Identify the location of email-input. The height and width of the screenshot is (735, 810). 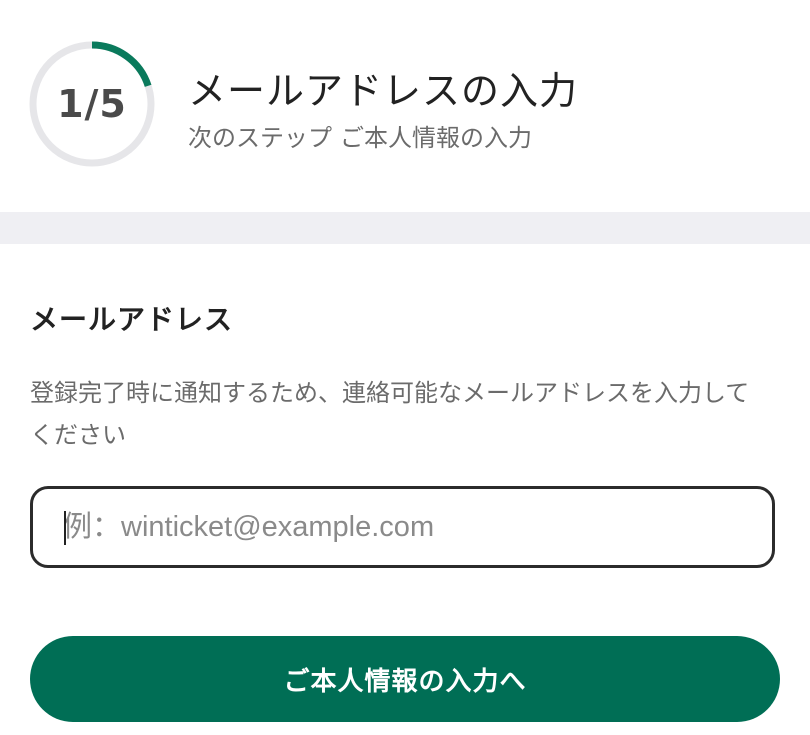
(402, 527).